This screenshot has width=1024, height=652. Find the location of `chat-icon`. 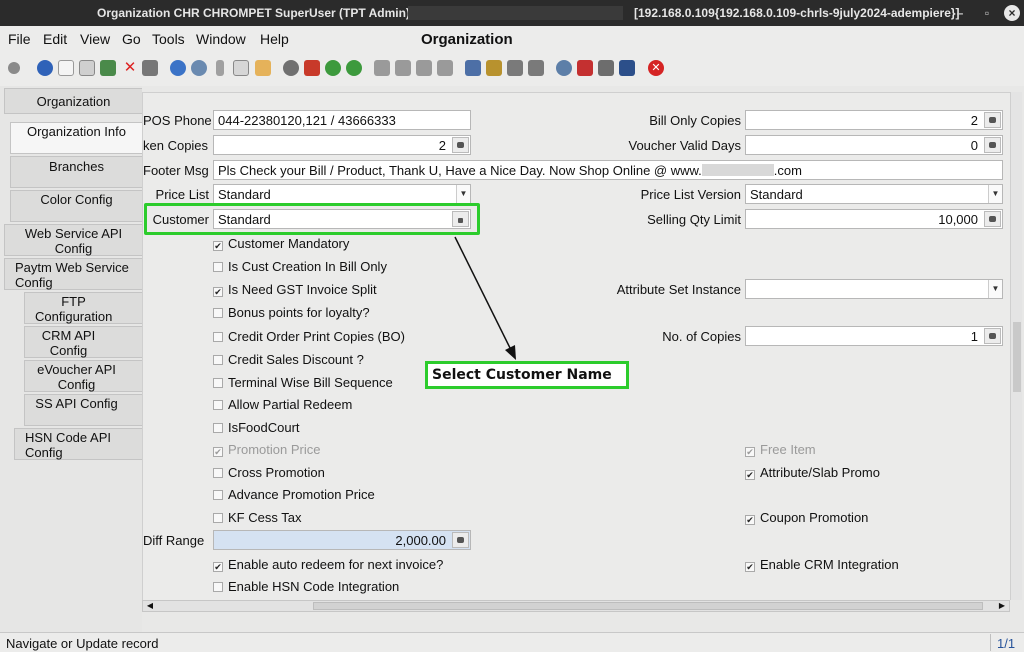

chat-icon is located at coordinates (241, 68).